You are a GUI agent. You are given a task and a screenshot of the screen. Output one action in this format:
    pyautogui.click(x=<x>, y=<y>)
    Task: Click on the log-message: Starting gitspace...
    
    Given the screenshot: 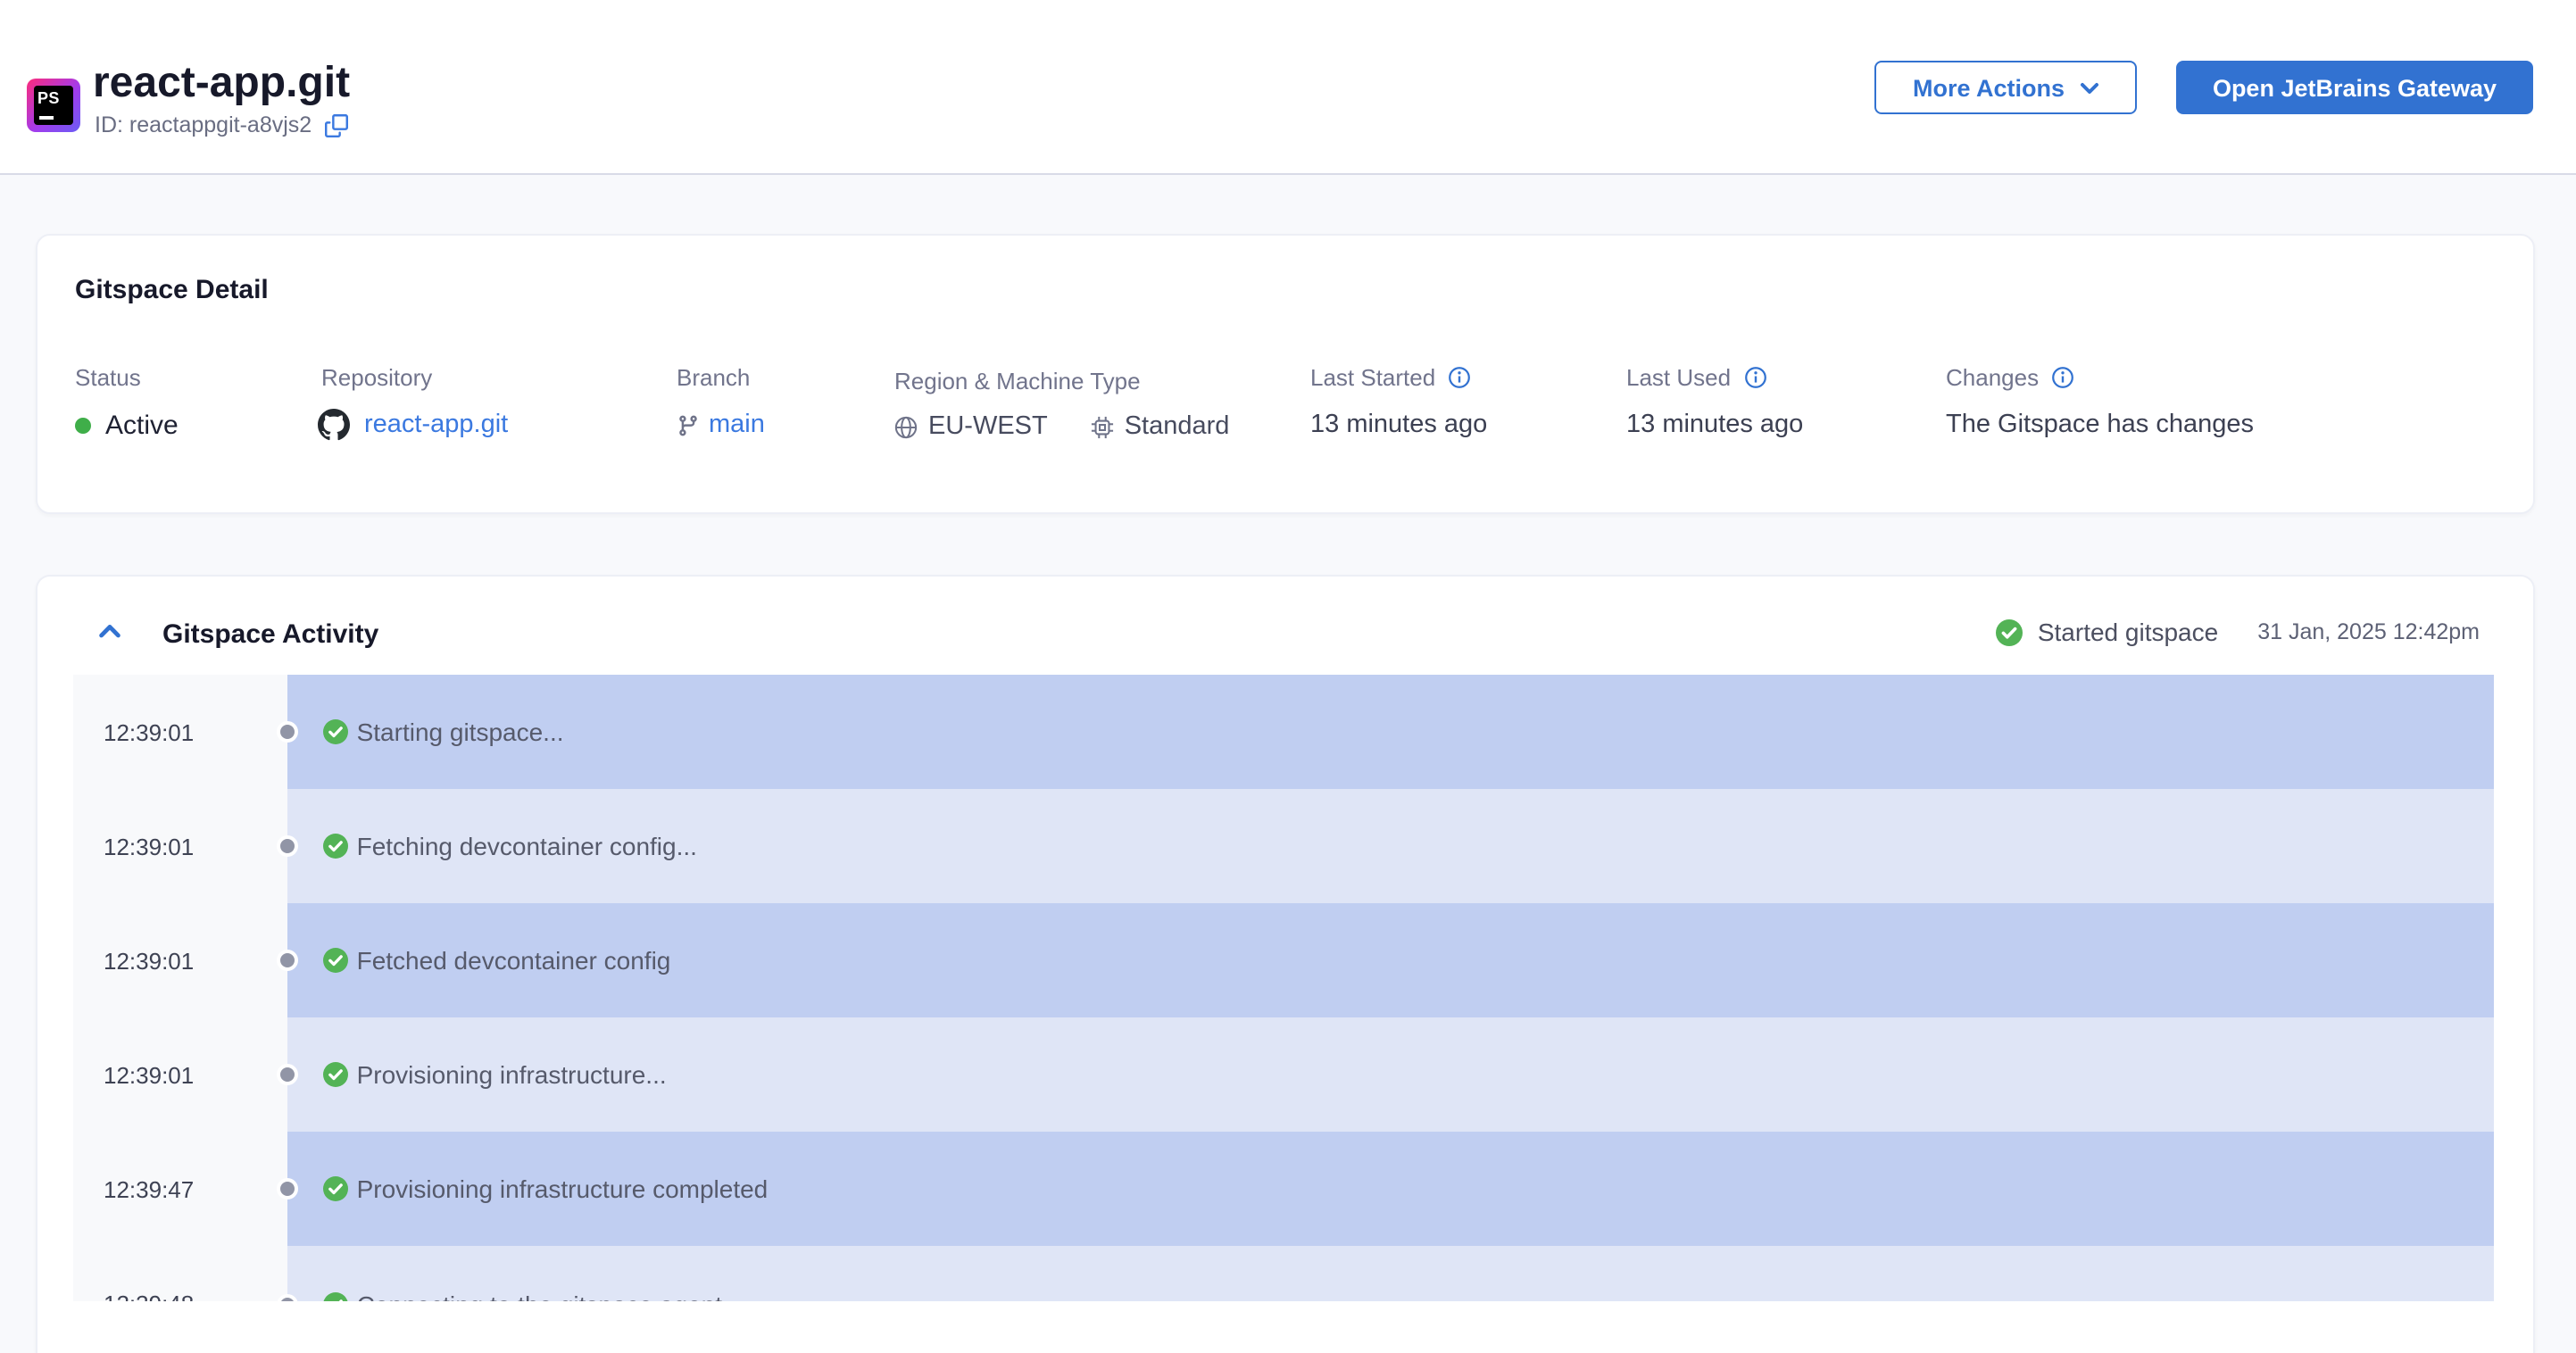 What is the action you would take?
    pyautogui.click(x=460, y=732)
    